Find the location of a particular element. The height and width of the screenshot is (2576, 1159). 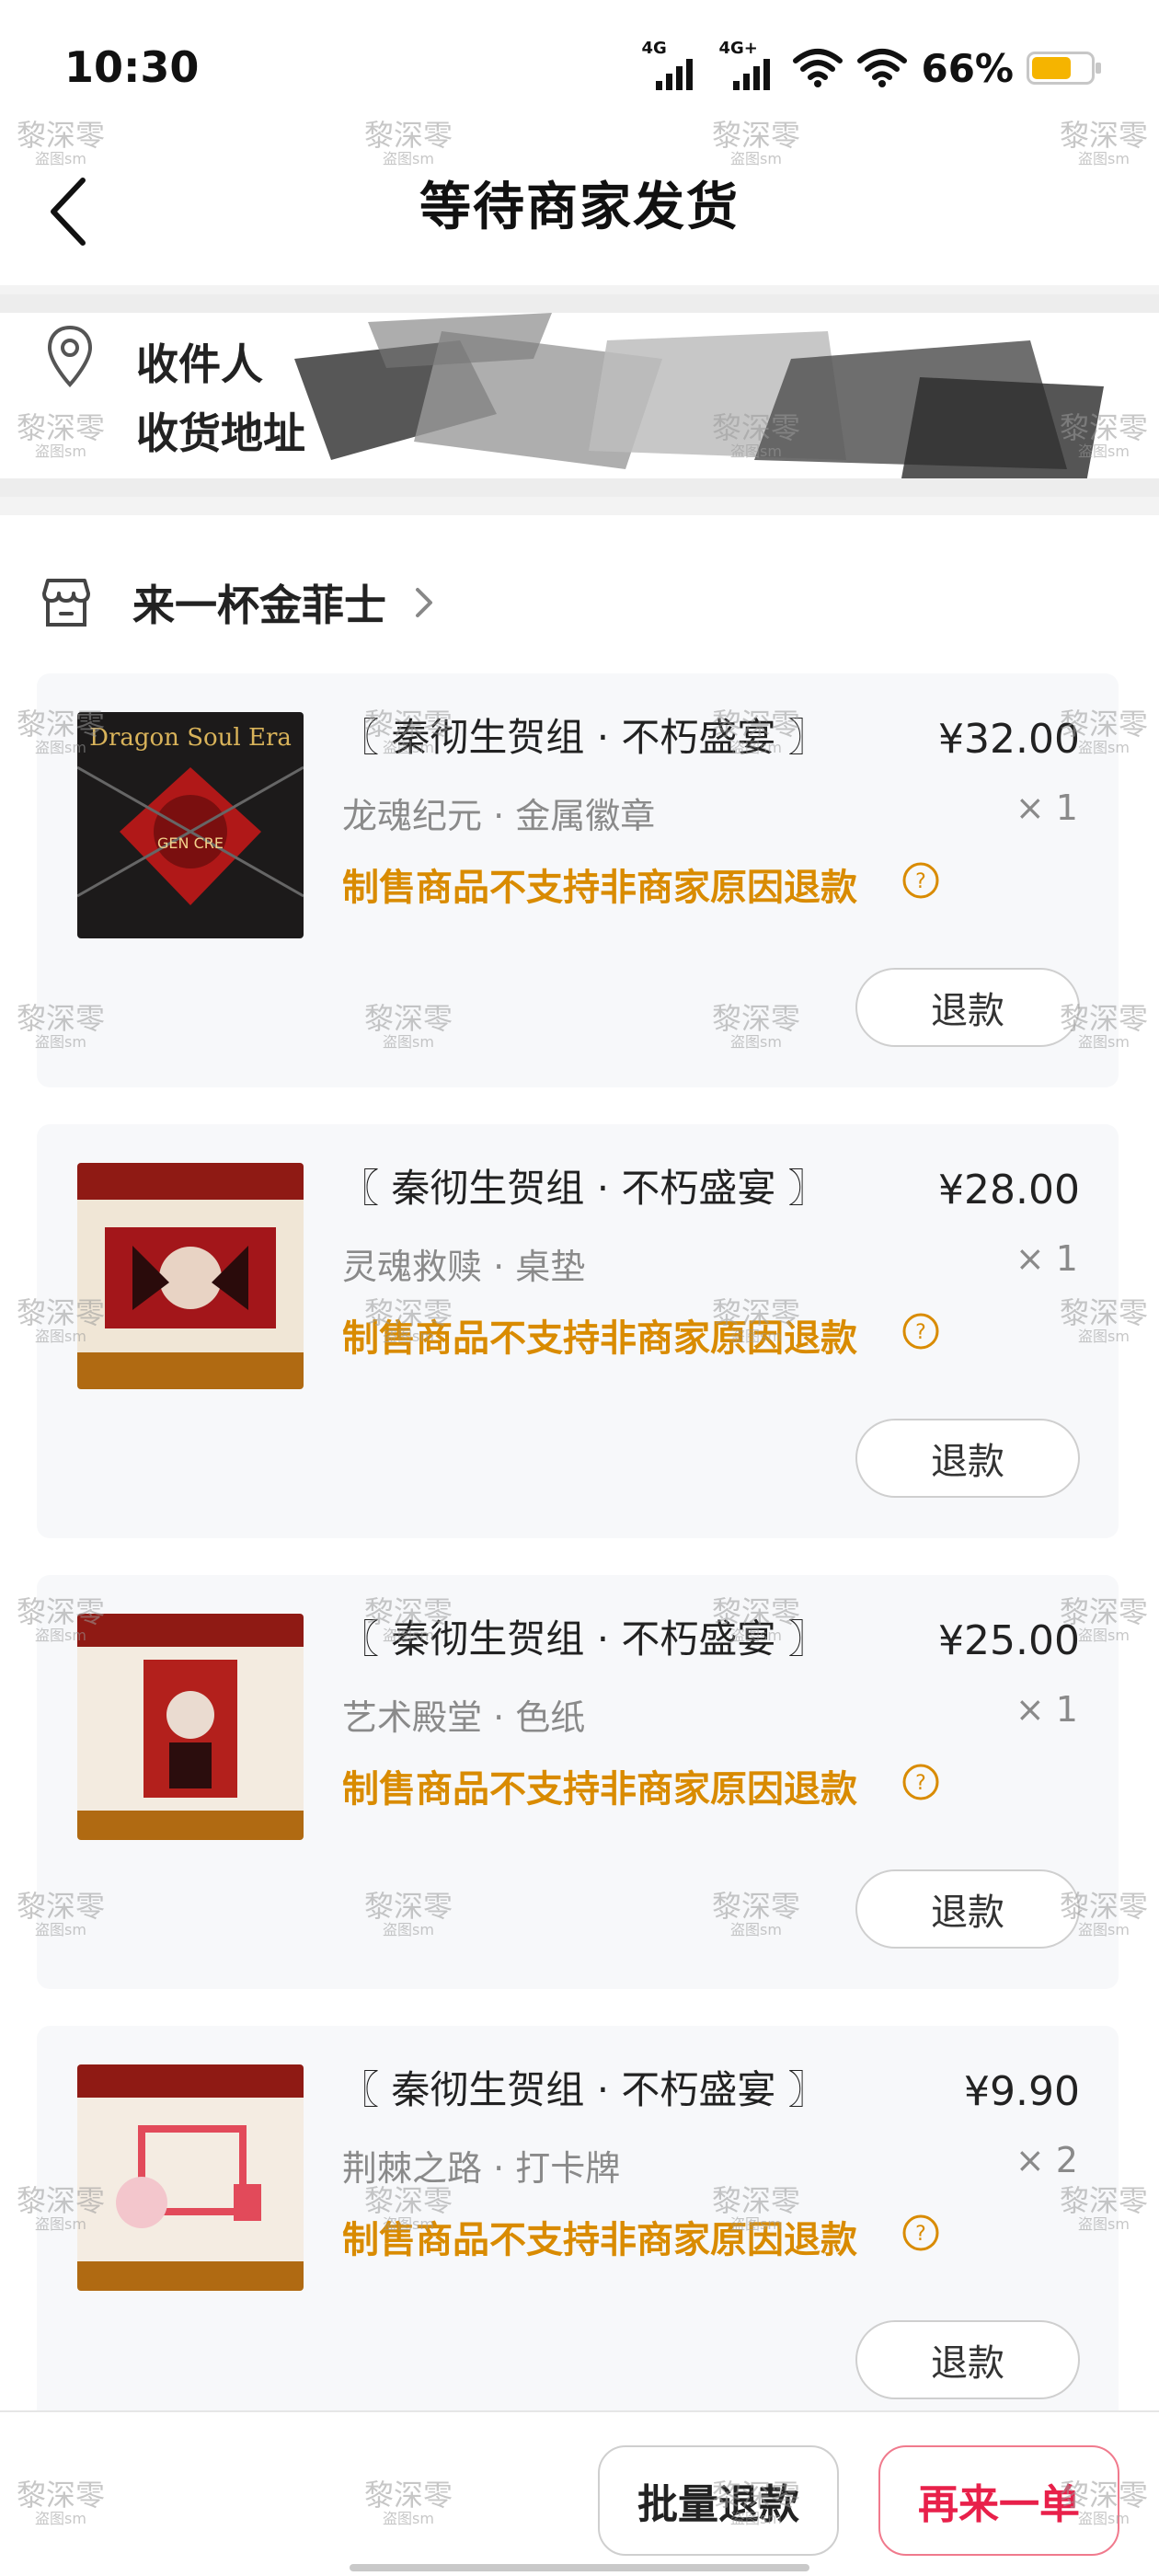

page-title: 等待商家发货 is located at coordinates (579, 207).